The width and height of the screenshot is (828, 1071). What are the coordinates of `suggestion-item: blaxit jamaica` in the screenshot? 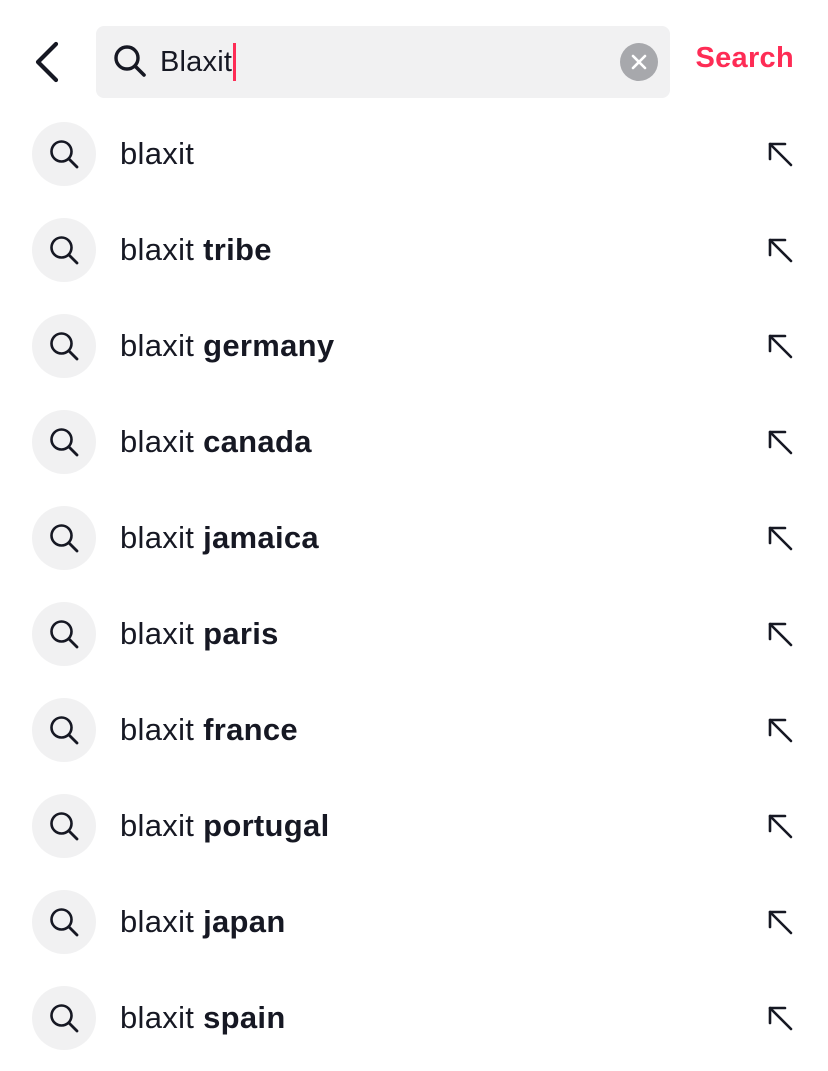 It's located at (414, 538).